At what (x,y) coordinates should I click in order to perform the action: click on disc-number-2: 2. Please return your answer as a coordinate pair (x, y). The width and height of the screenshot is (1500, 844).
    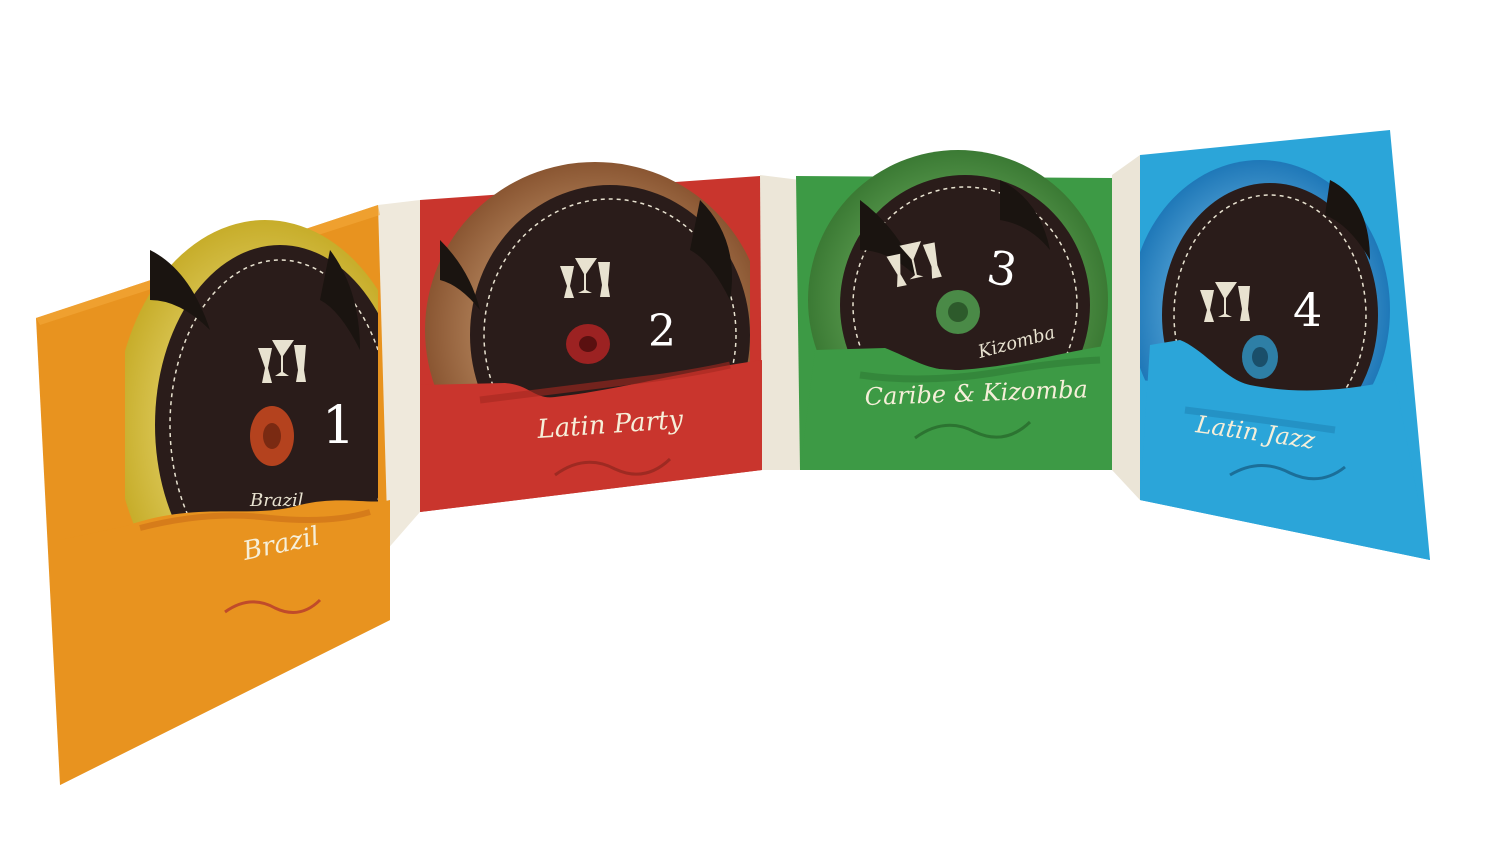
    Looking at the image, I should click on (662, 331).